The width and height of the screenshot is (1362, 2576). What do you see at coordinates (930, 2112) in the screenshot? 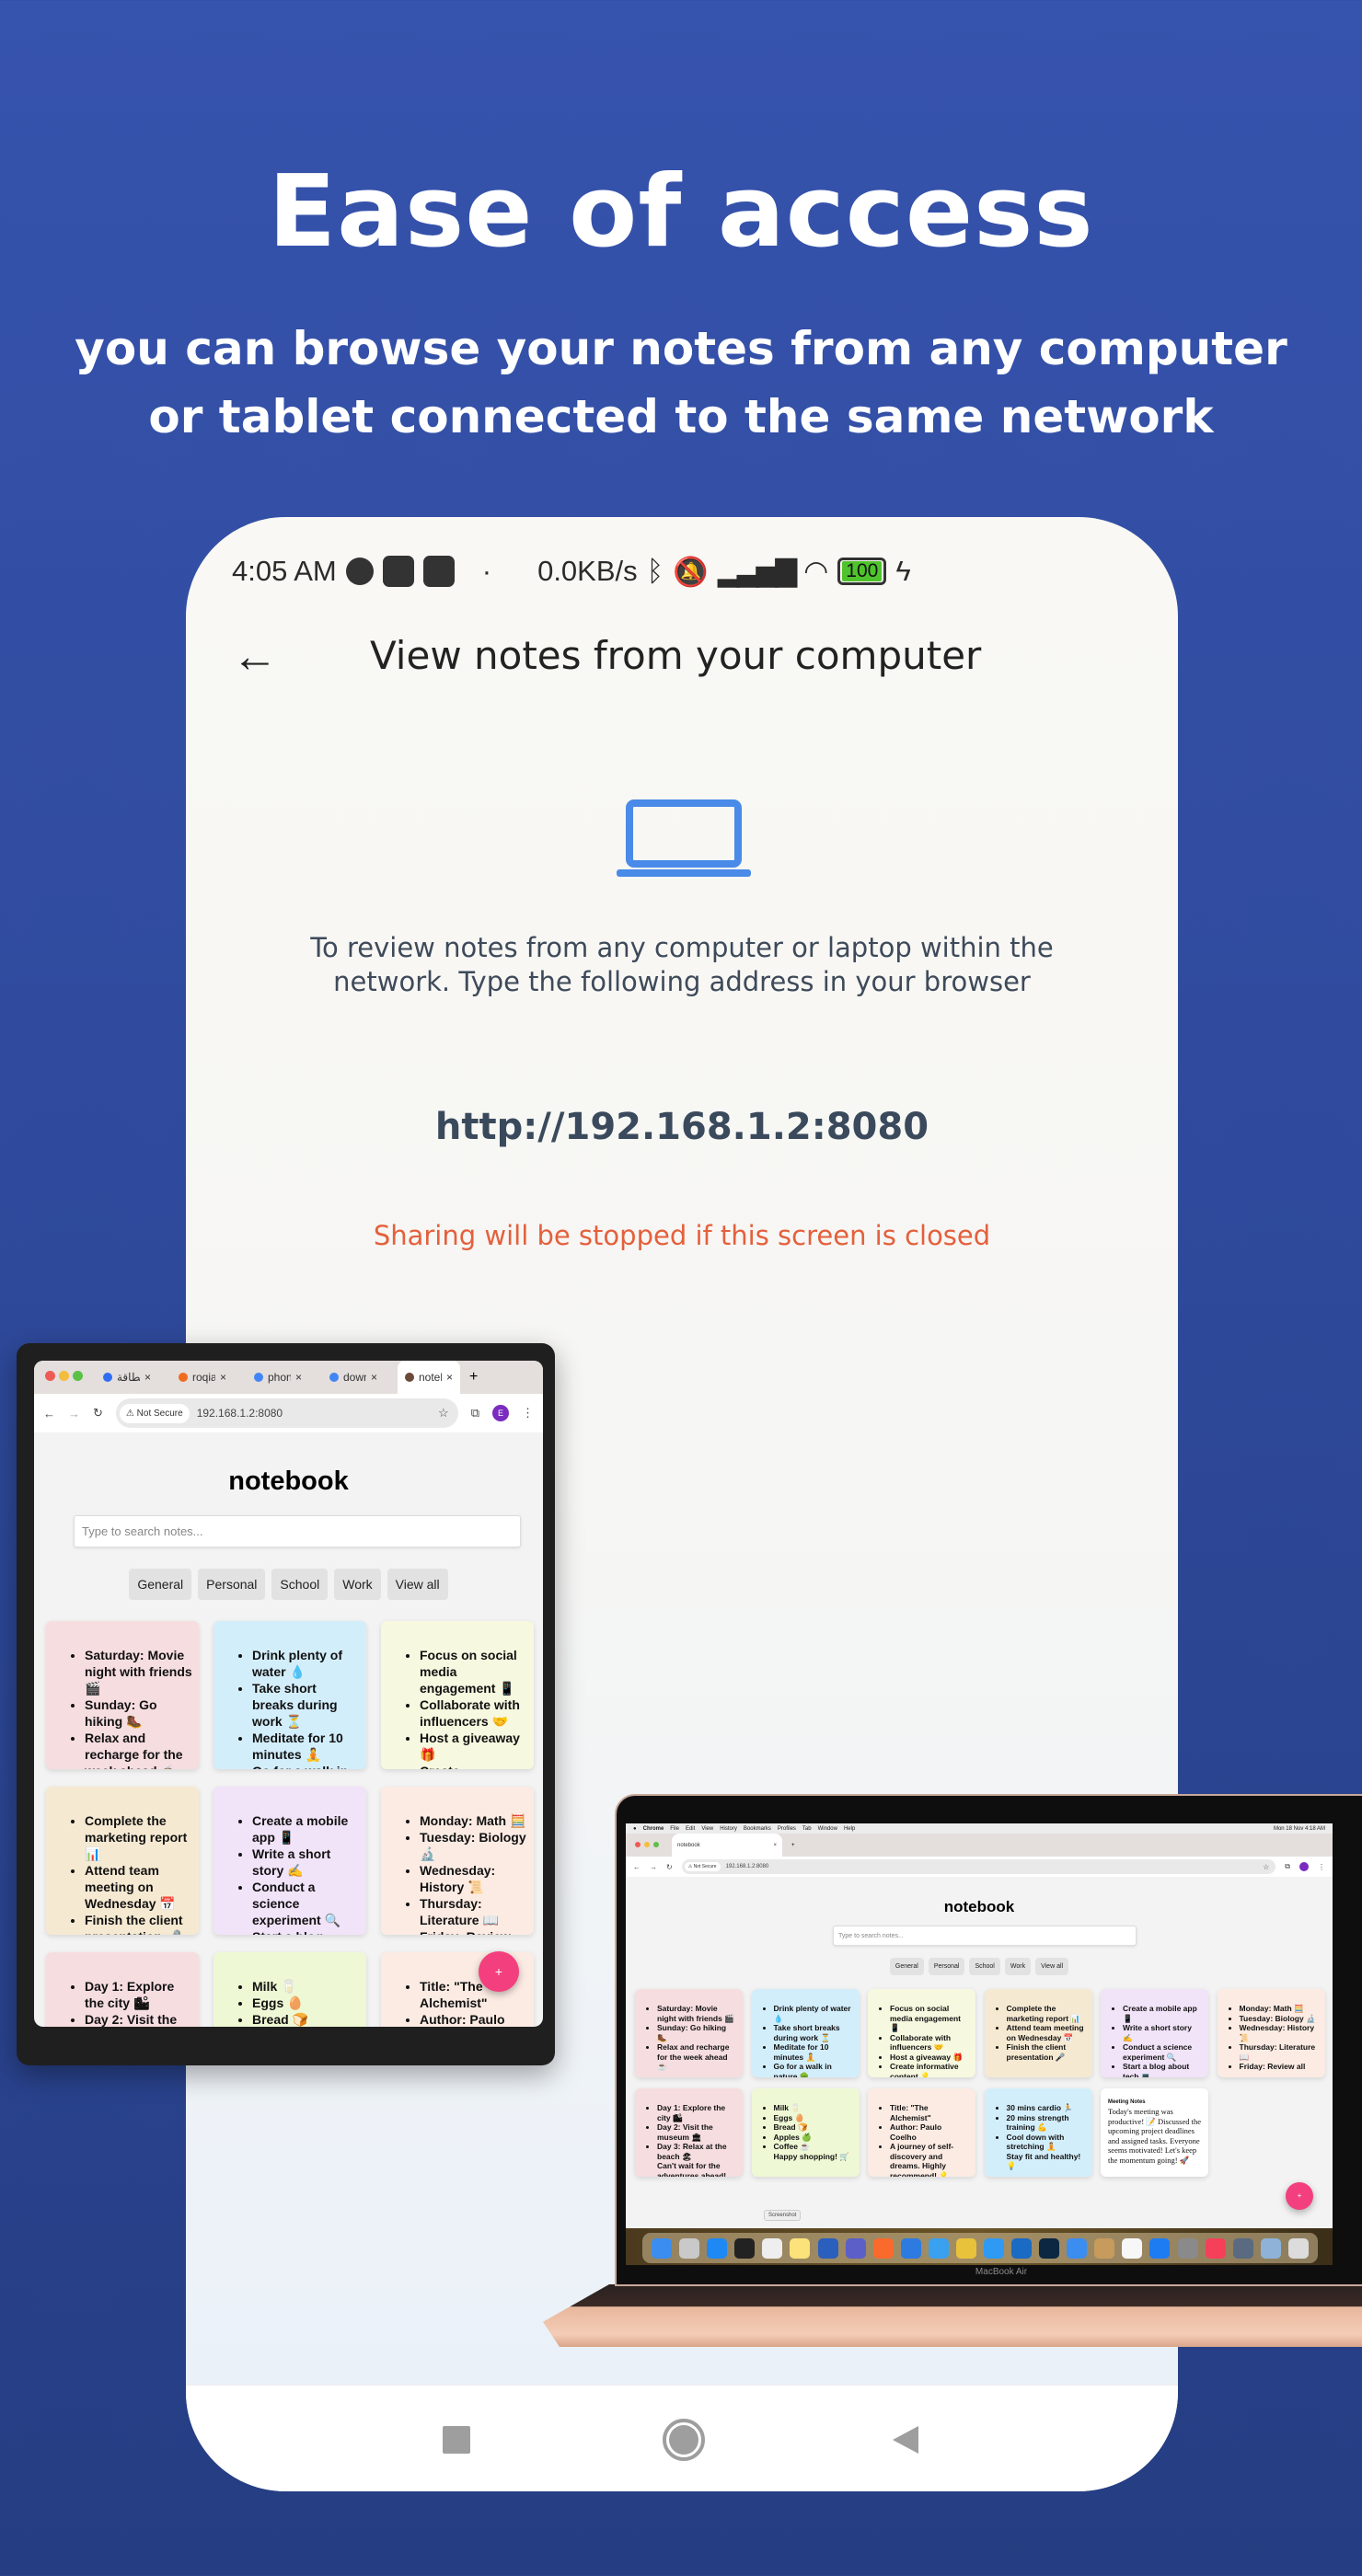
I see `note-item: Title: "The Alchemist"` at bounding box center [930, 2112].